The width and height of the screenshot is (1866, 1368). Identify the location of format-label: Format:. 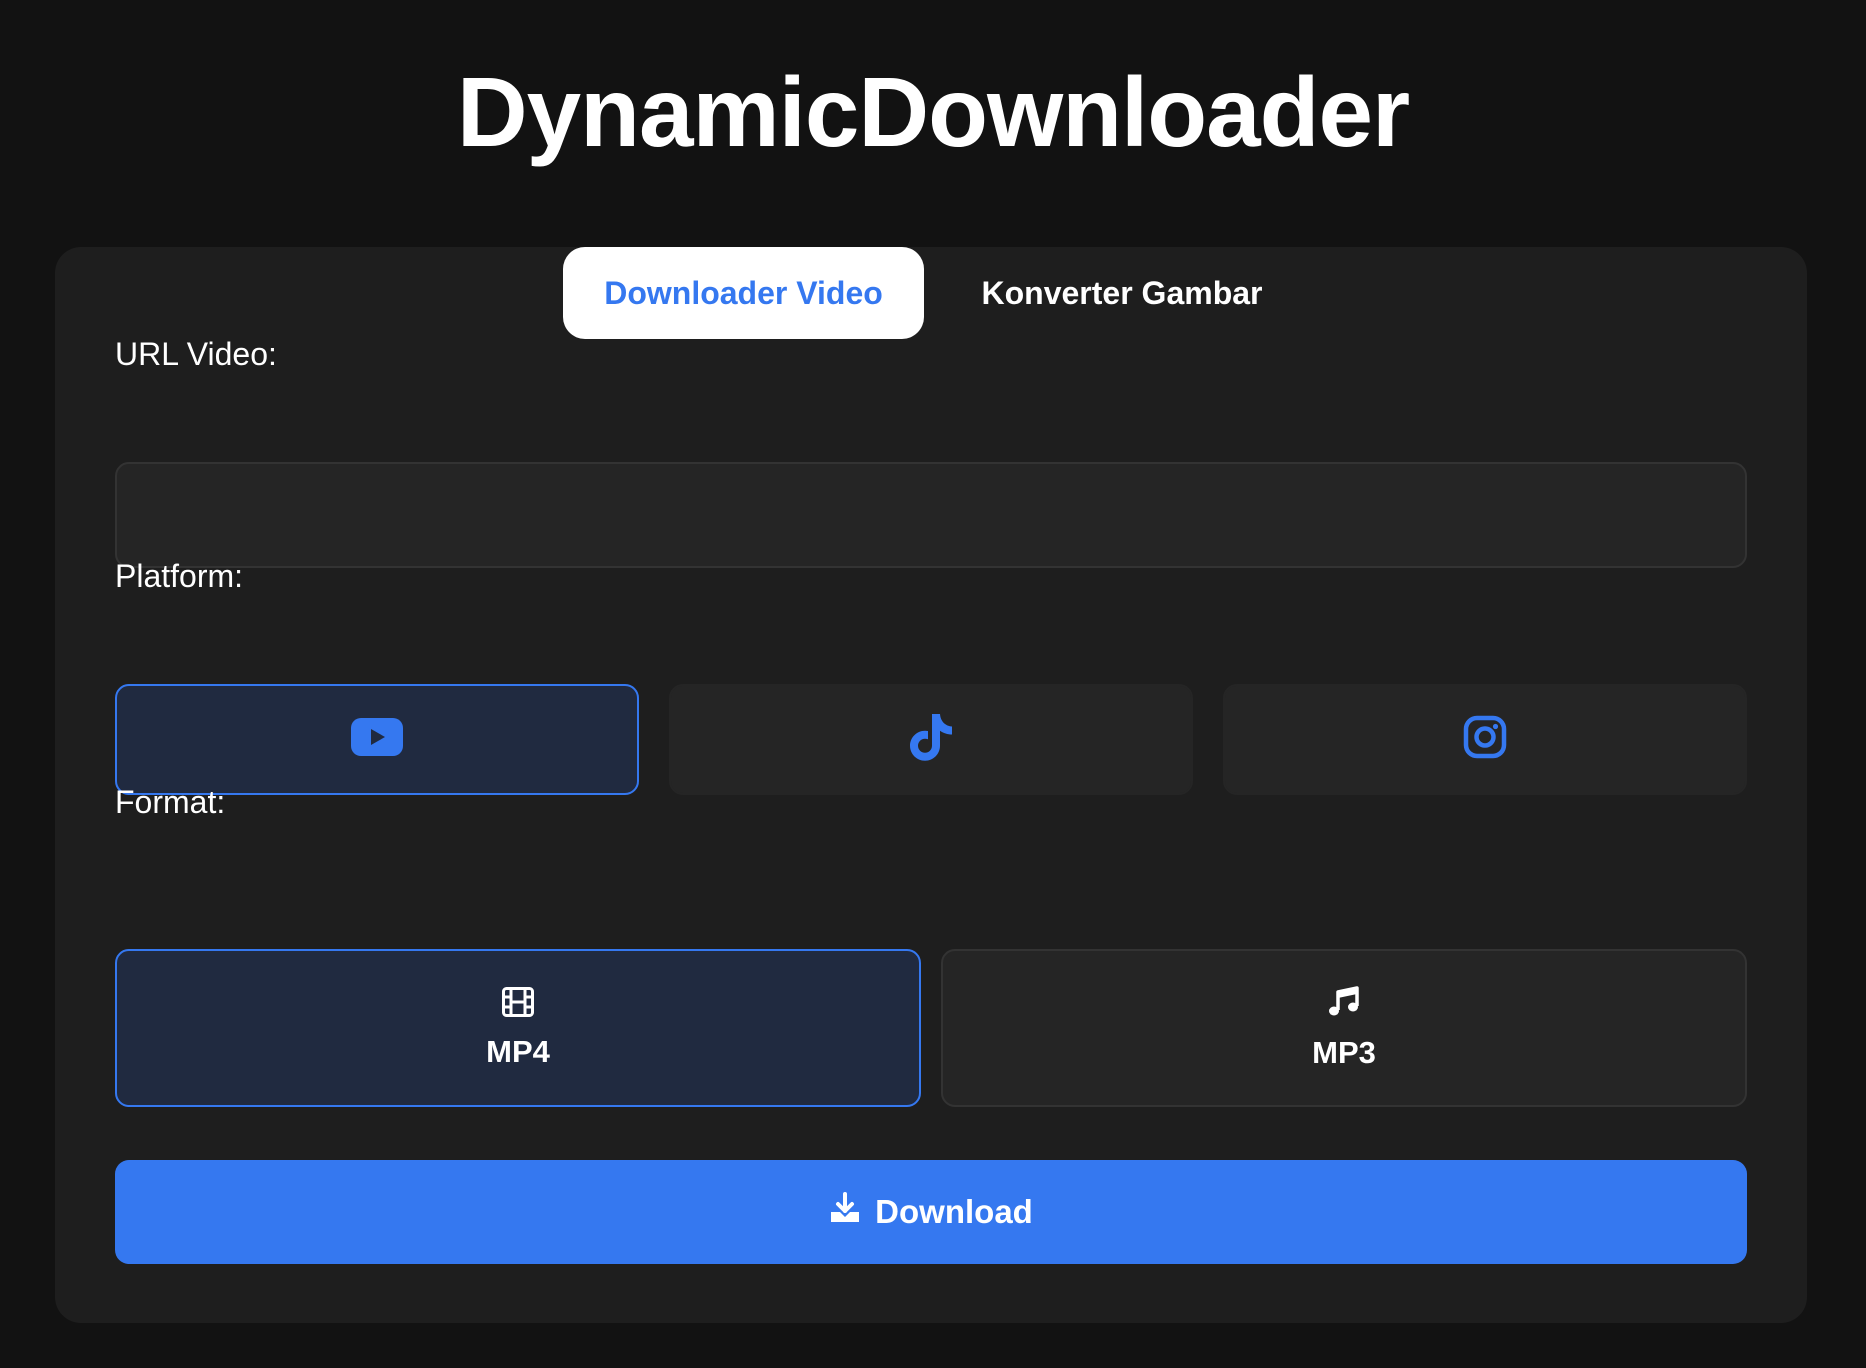
(170, 802).